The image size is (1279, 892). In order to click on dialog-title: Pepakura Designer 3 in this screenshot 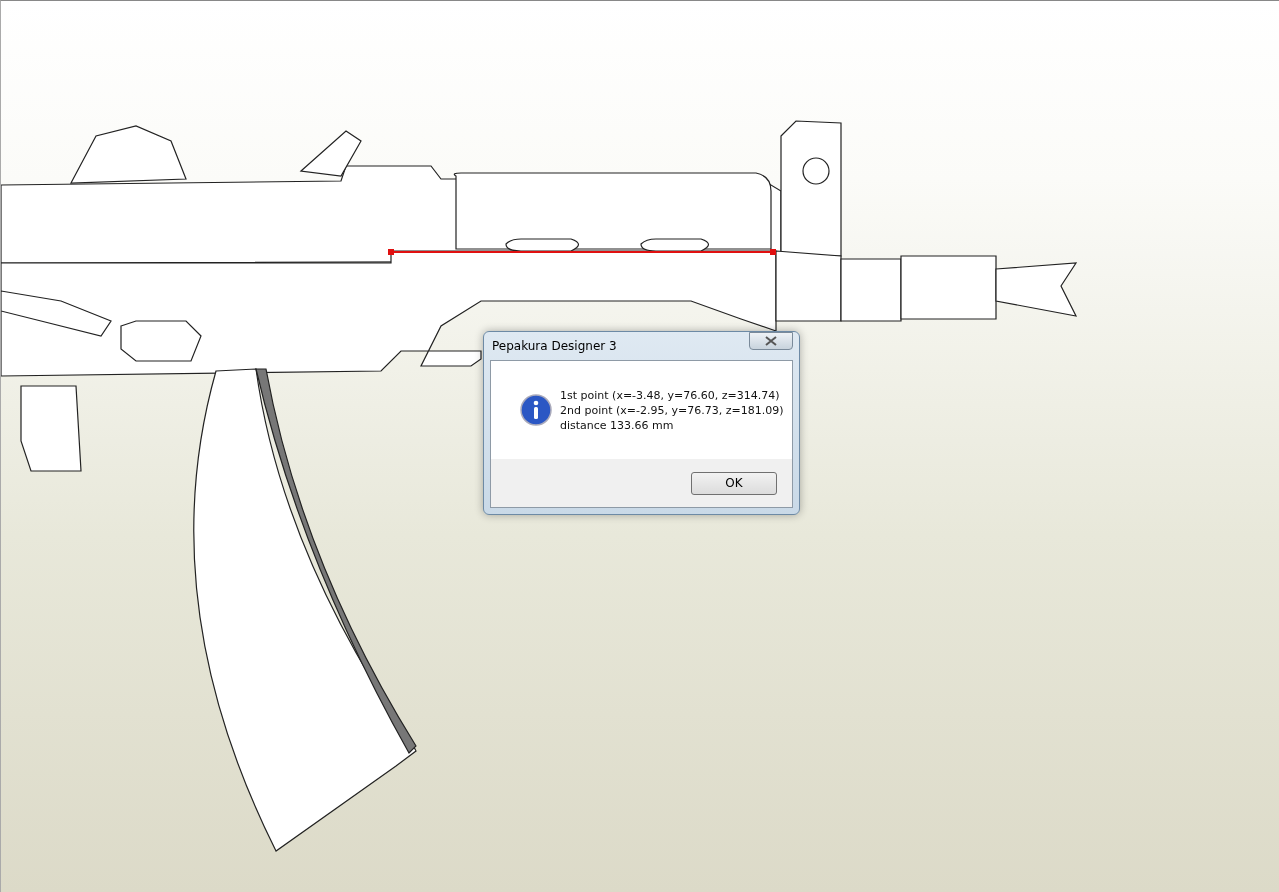, I will do `click(554, 346)`.